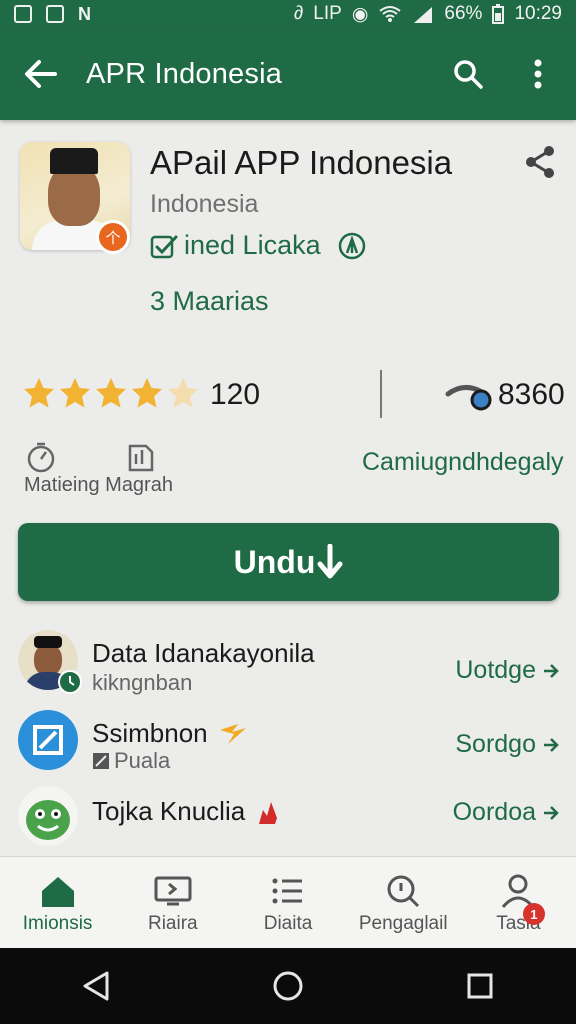  Describe the element at coordinates (274, 561) in the screenshot. I see `install-label: Undu` at that location.